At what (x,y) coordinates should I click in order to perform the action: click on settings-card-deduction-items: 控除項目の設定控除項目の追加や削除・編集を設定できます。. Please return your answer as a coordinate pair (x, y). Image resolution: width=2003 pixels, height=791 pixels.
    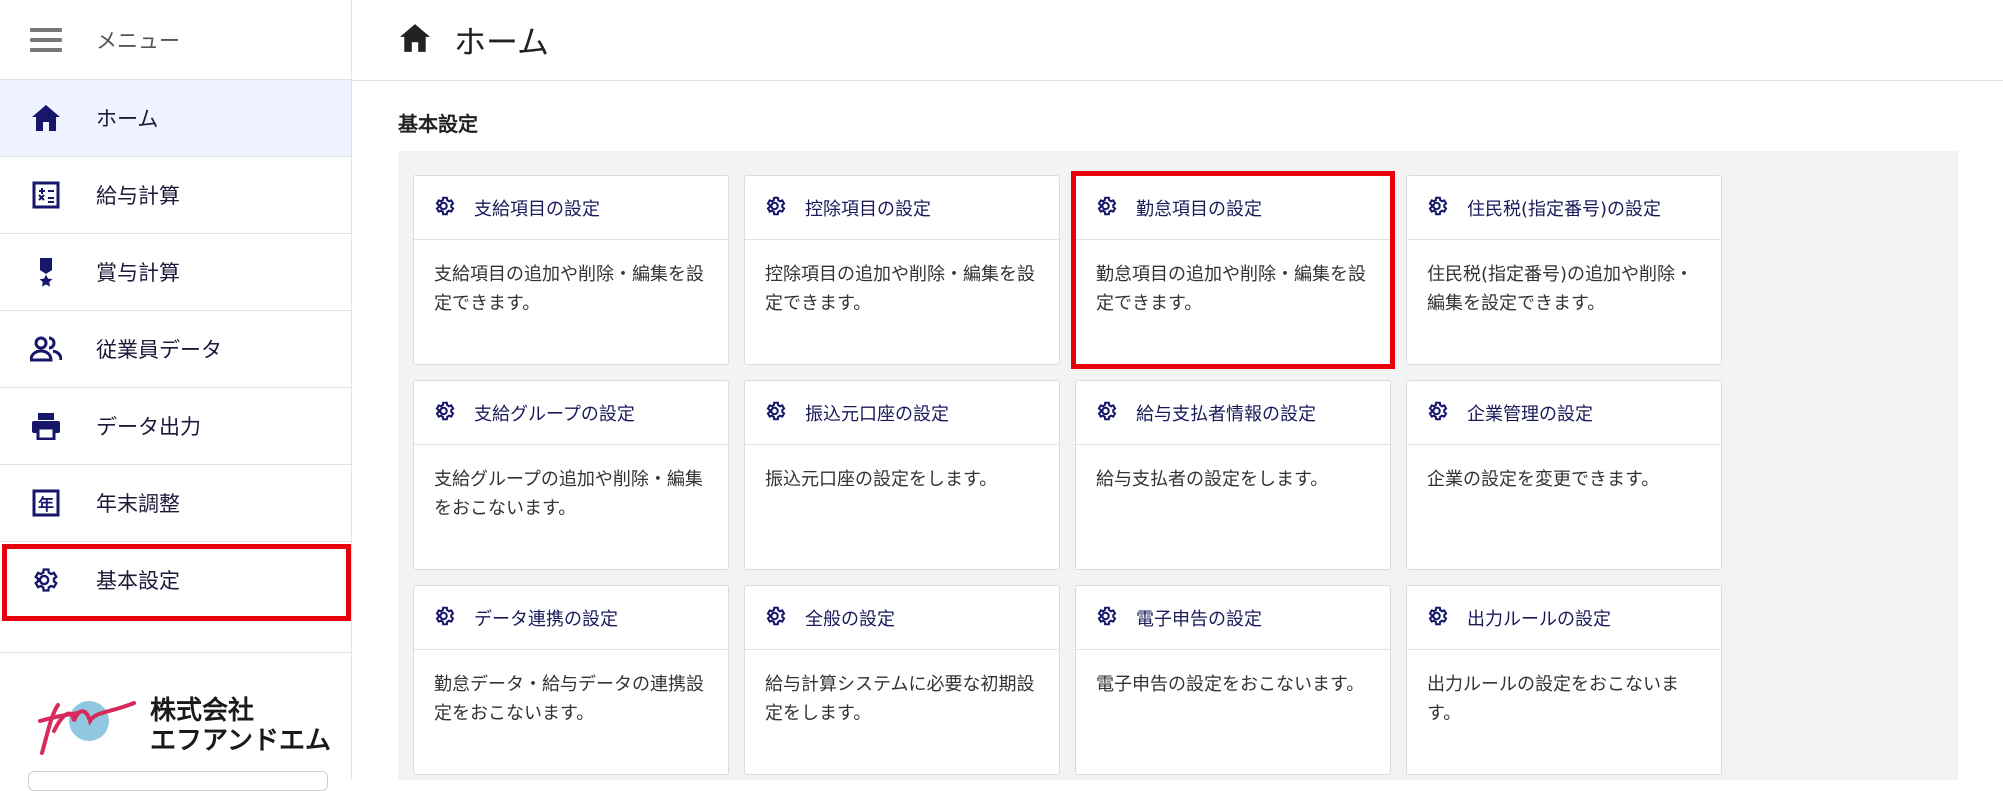
    Looking at the image, I should click on (902, 270).